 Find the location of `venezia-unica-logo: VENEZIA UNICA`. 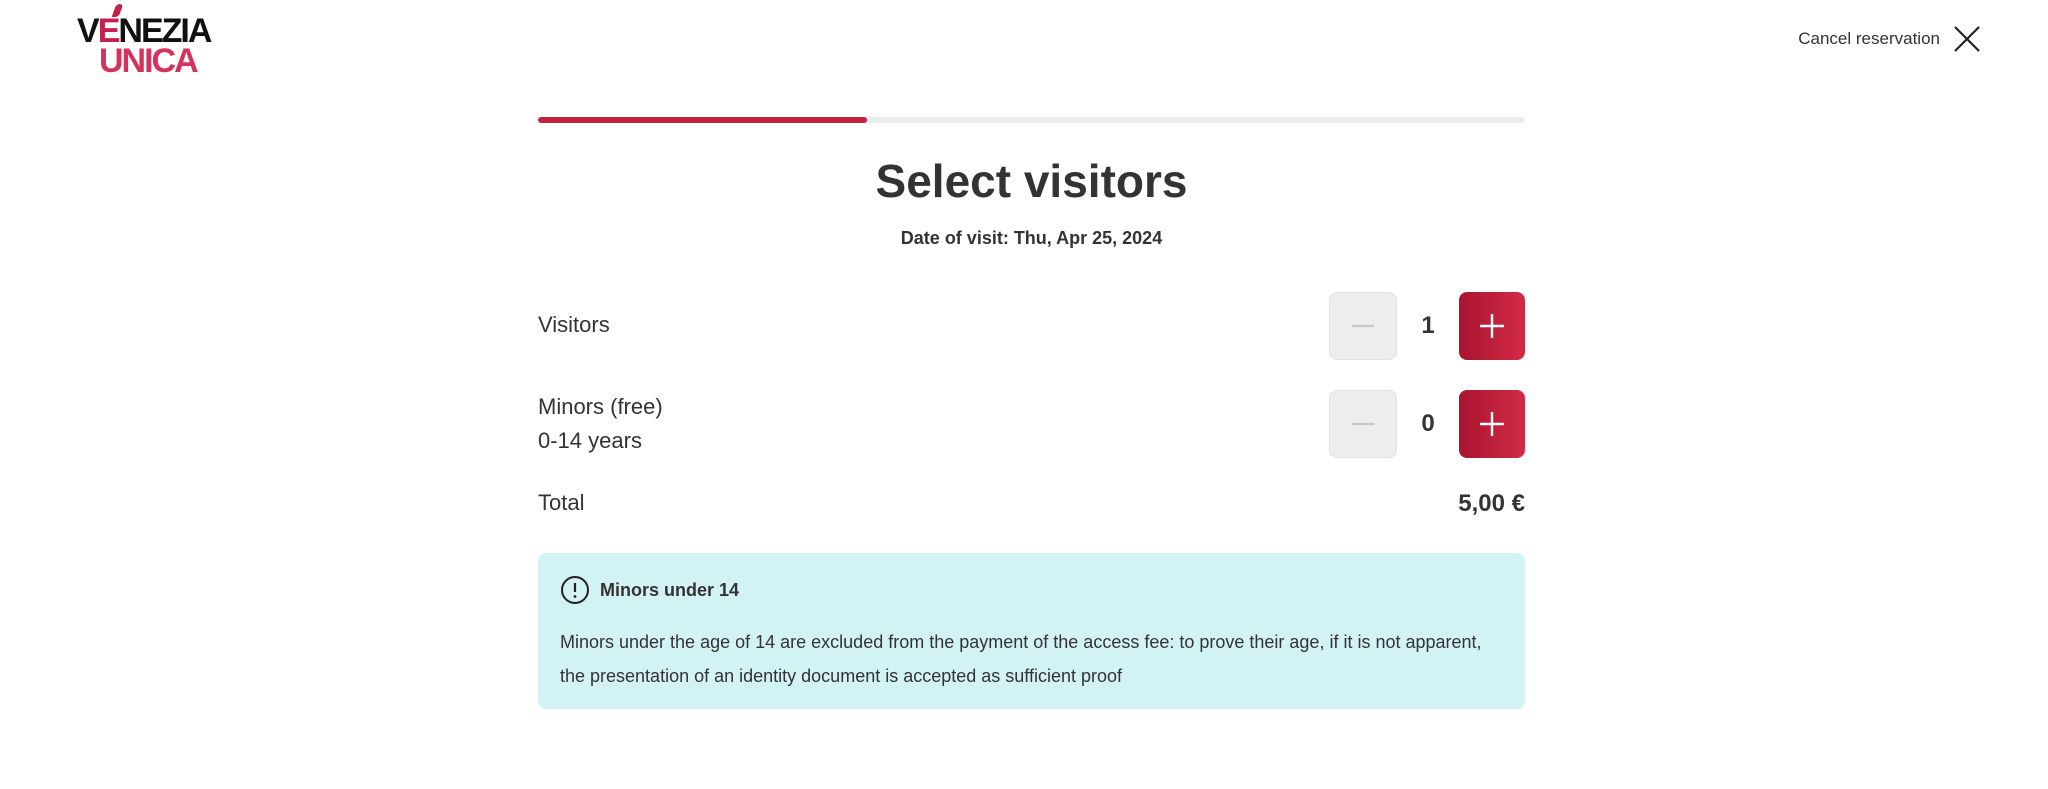

venezia-unica-logo: VENEZIA UNICA is located at coordinates (152, 42).